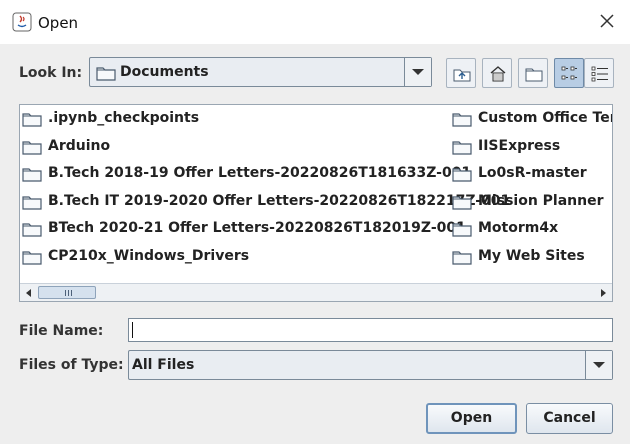 Image resolution: width=630 pixels, height=444 pixels. What do you see at coordinates (71, 365) in the screenshot?
I see `files-of-type-label: Files of Type:` at bounding box center [71, 365].